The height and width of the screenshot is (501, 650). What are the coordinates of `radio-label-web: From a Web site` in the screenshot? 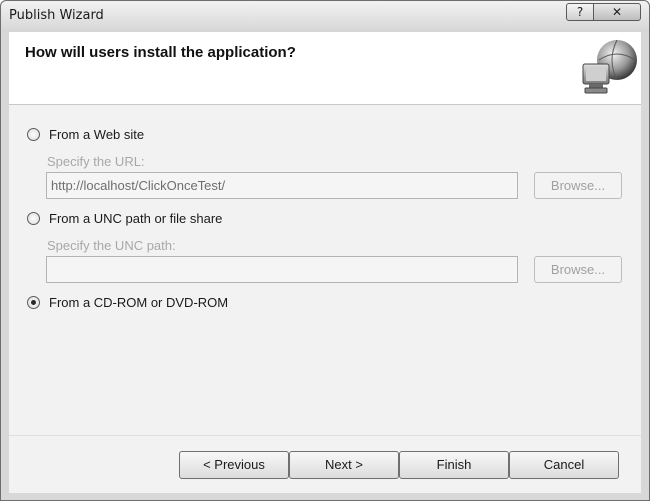 It's located at (97, 134).